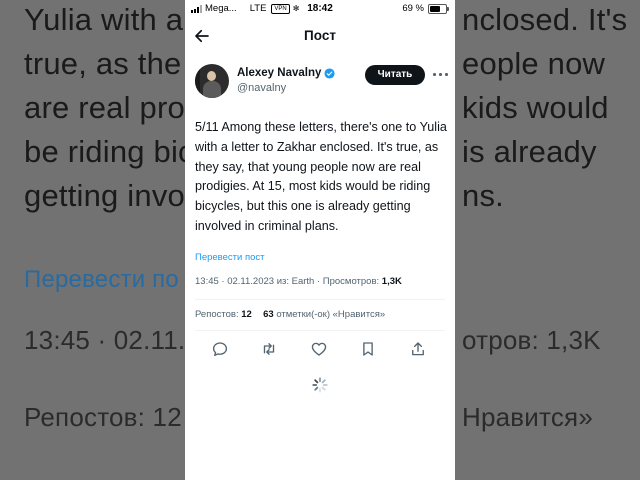 This screenshot has width=640, height=480. Describe the element at coordinates (101, 279) in the screenshot. I see `bg-text-line: Перевести по` at that location.